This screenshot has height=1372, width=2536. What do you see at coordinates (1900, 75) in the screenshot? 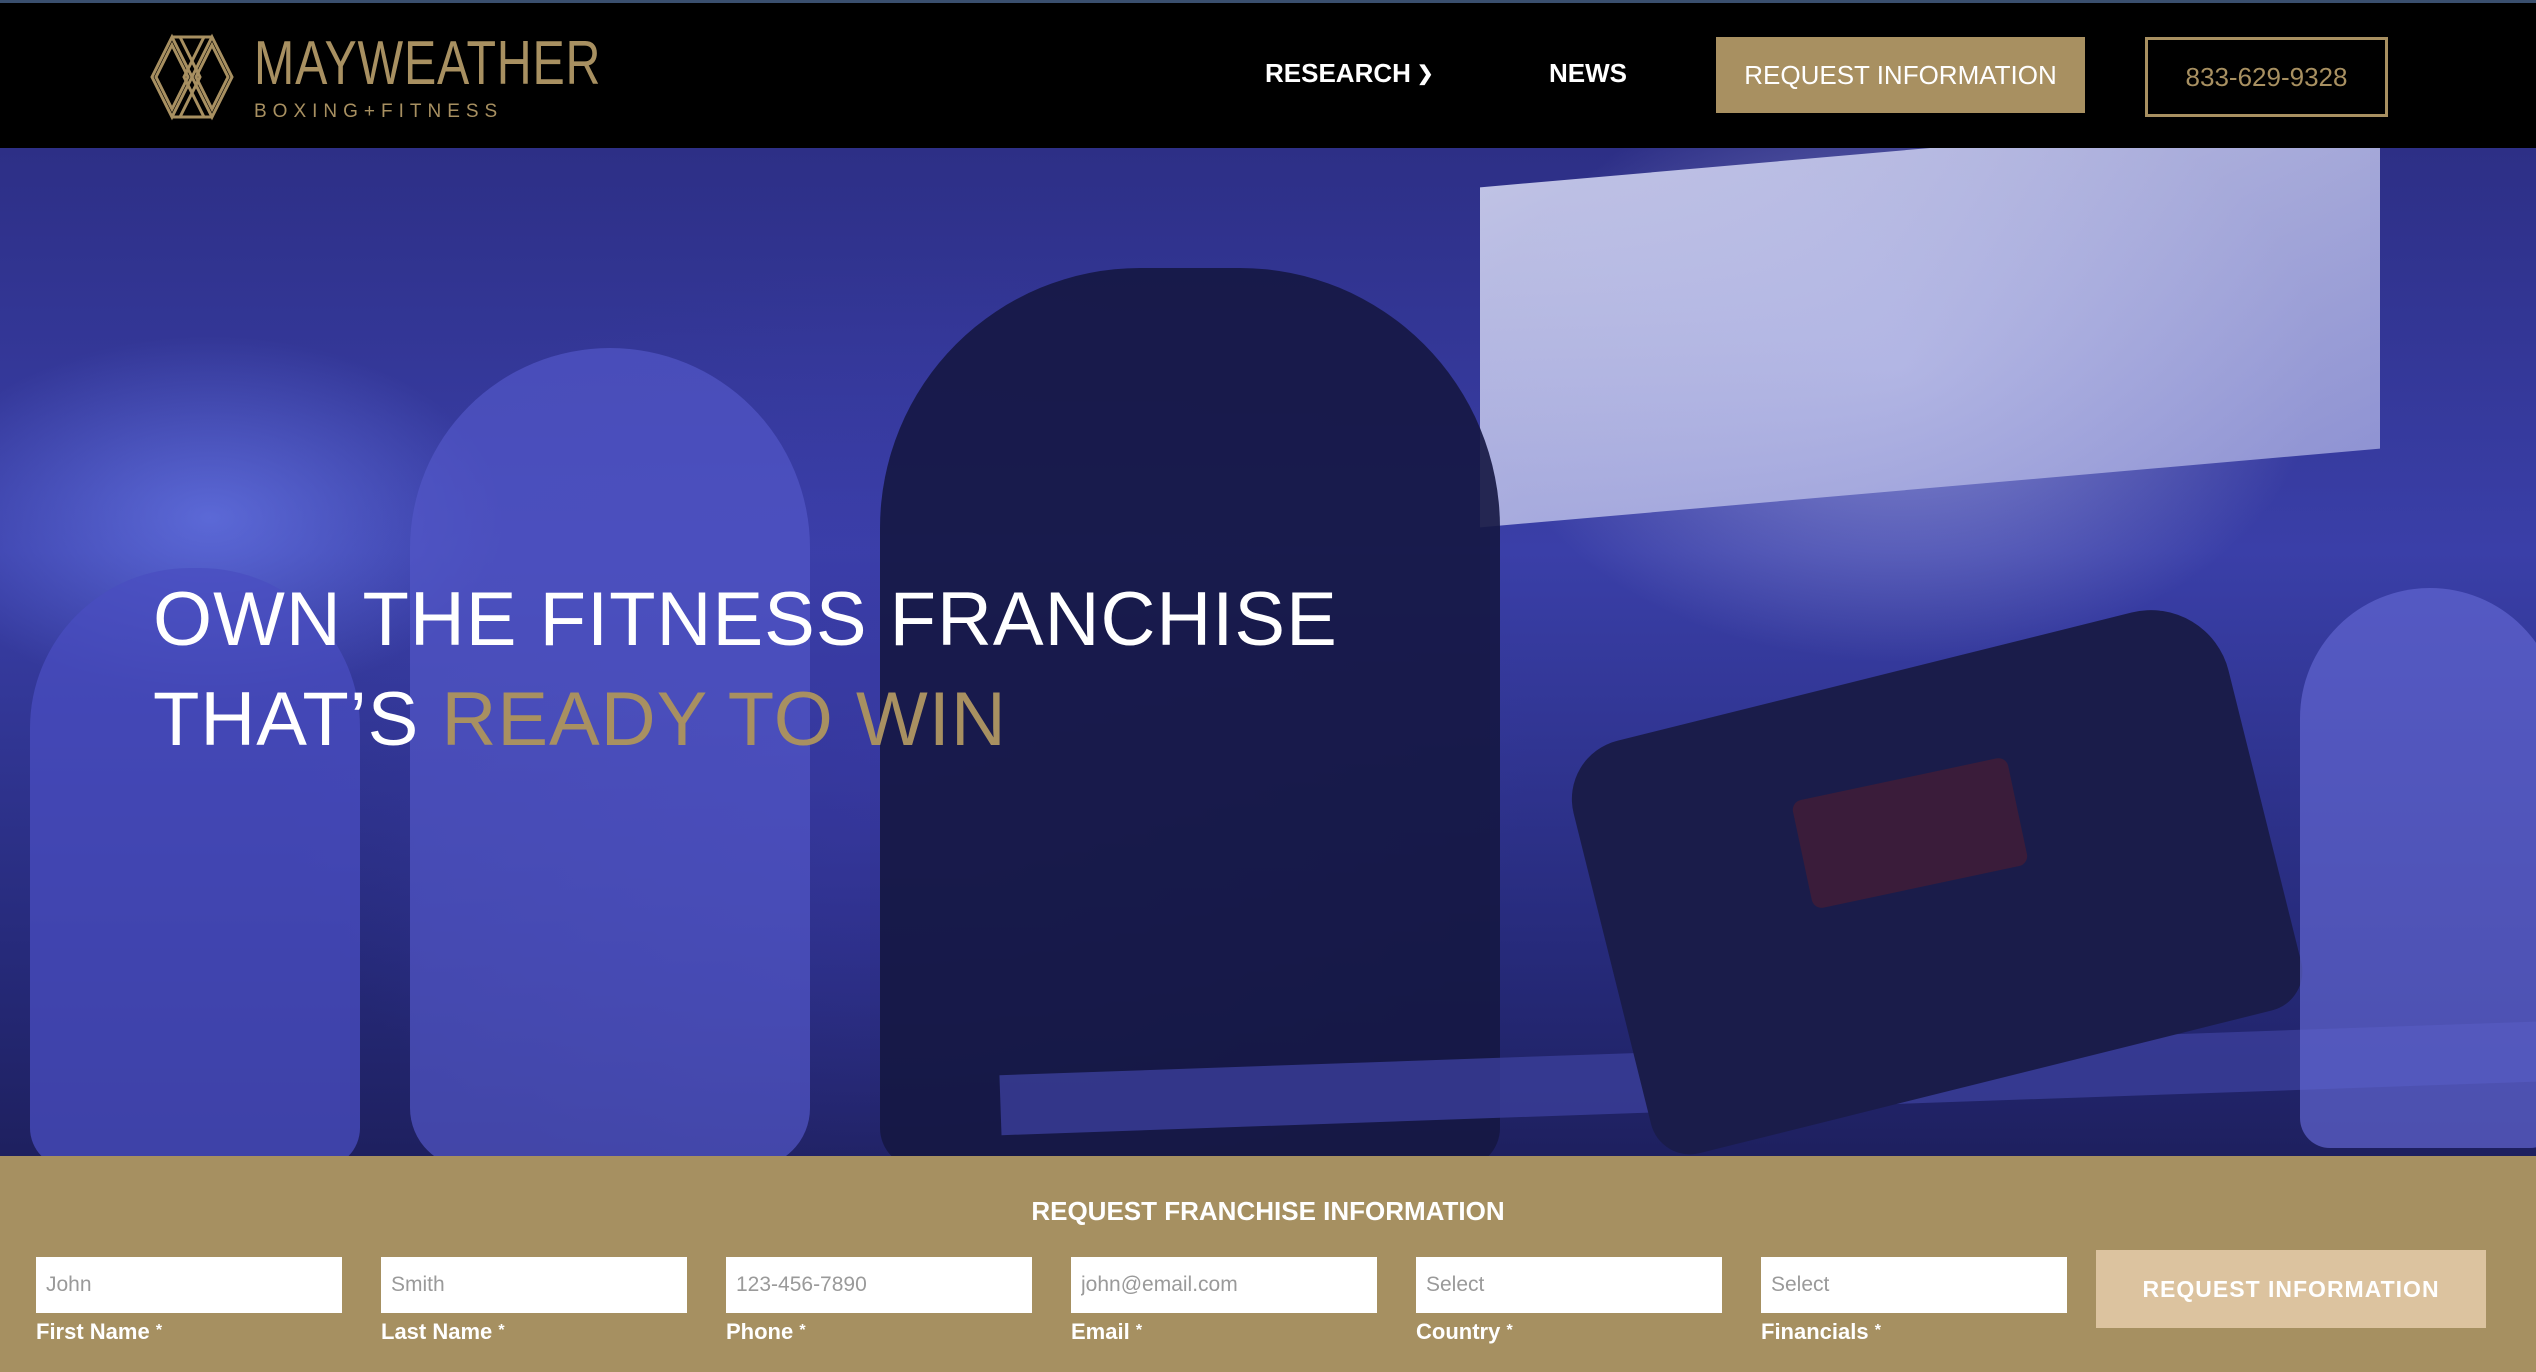
I see `request-information-button: REQUEST INFORMATION` at bounding box center [1900, 75].